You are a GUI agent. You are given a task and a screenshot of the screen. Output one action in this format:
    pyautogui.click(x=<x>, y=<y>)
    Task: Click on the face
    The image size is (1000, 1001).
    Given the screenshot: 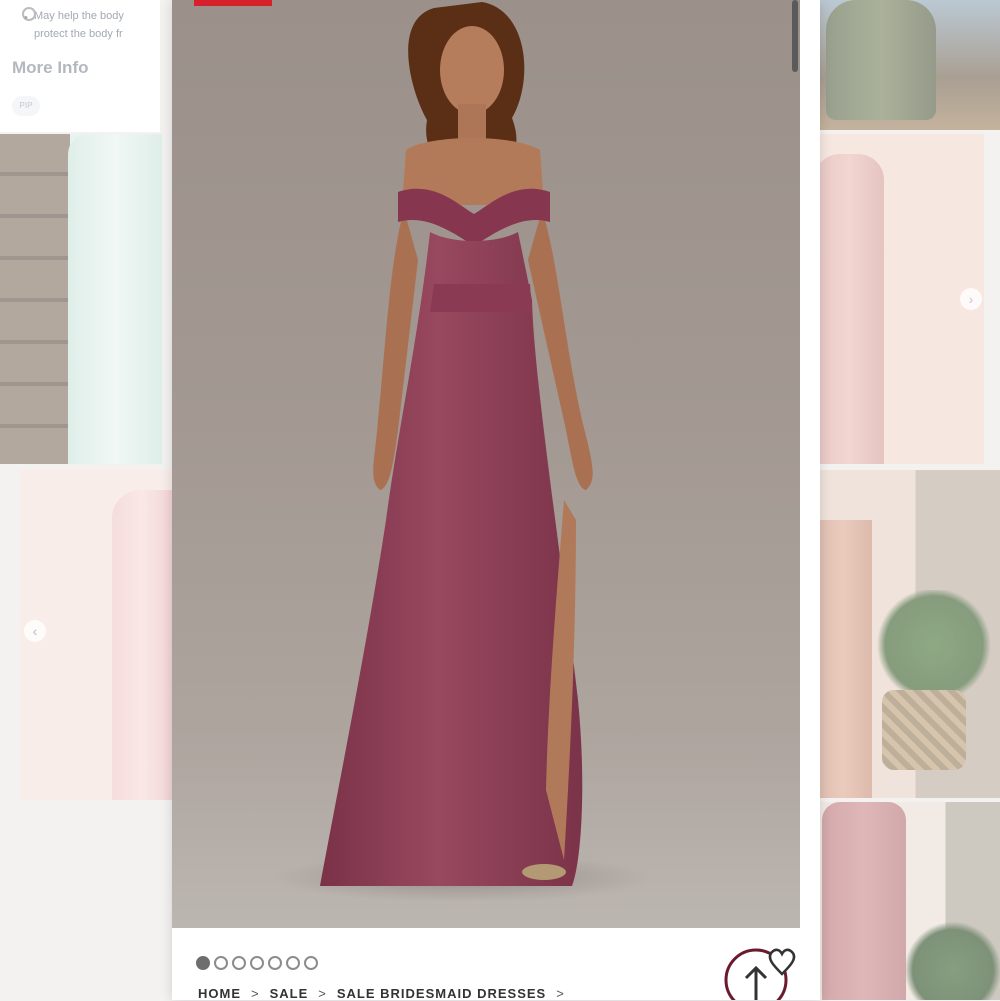 What is the action you would take?
    pyautogui.click(x=472, y=70)
    